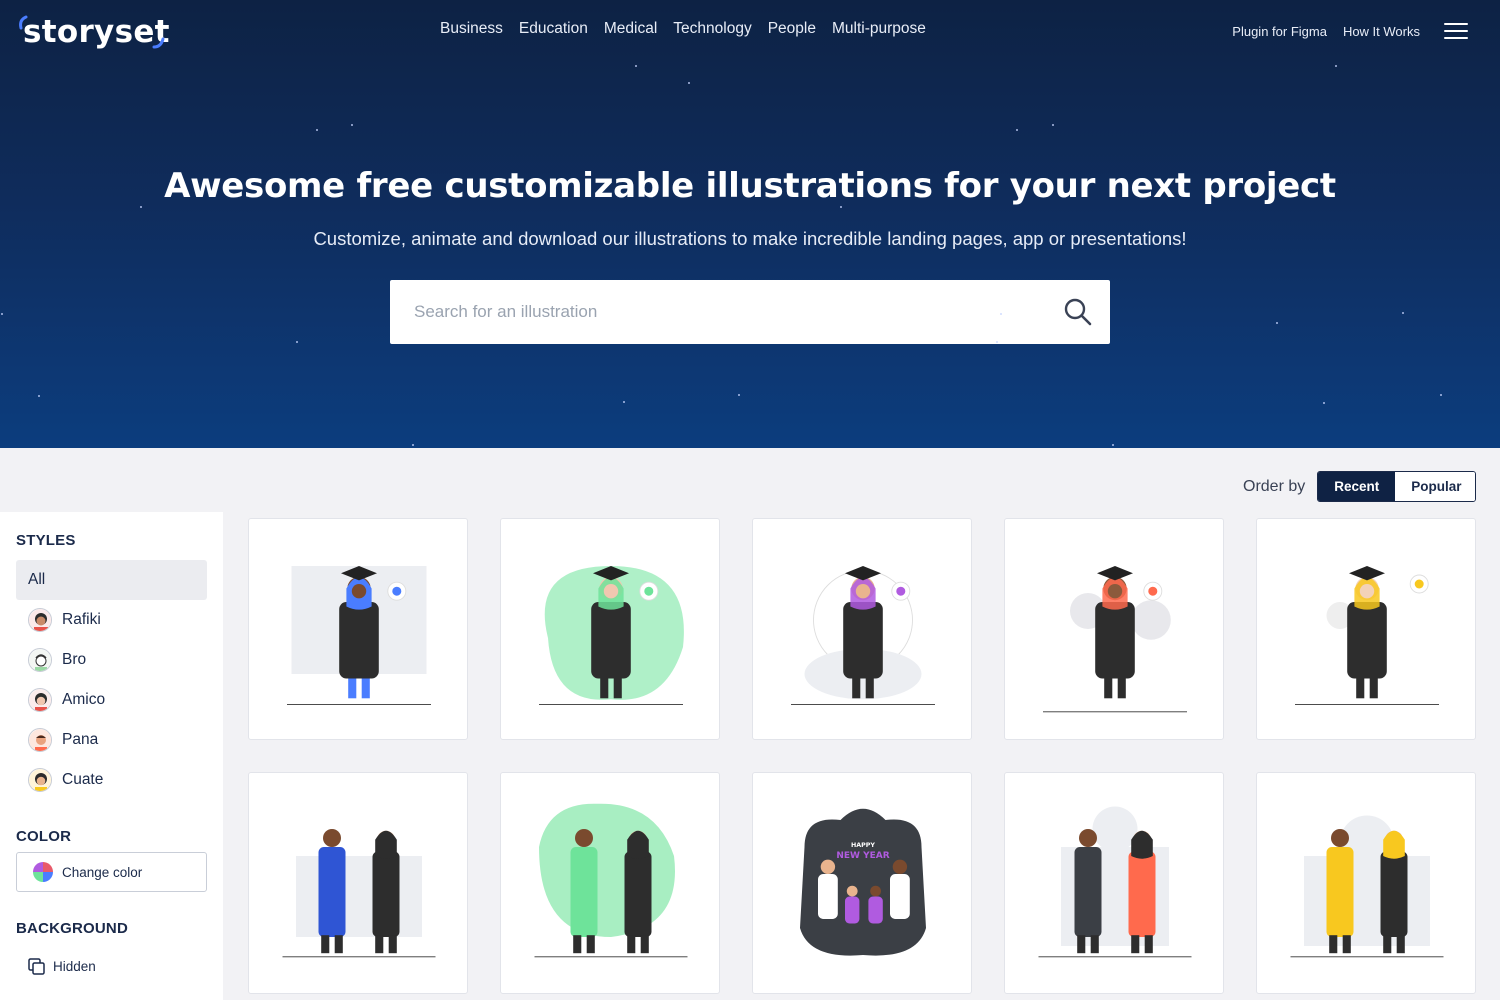  Describe the element at coordinates (111, 660) in the screenshot. I see `style-item-bro: Bro` at that location.